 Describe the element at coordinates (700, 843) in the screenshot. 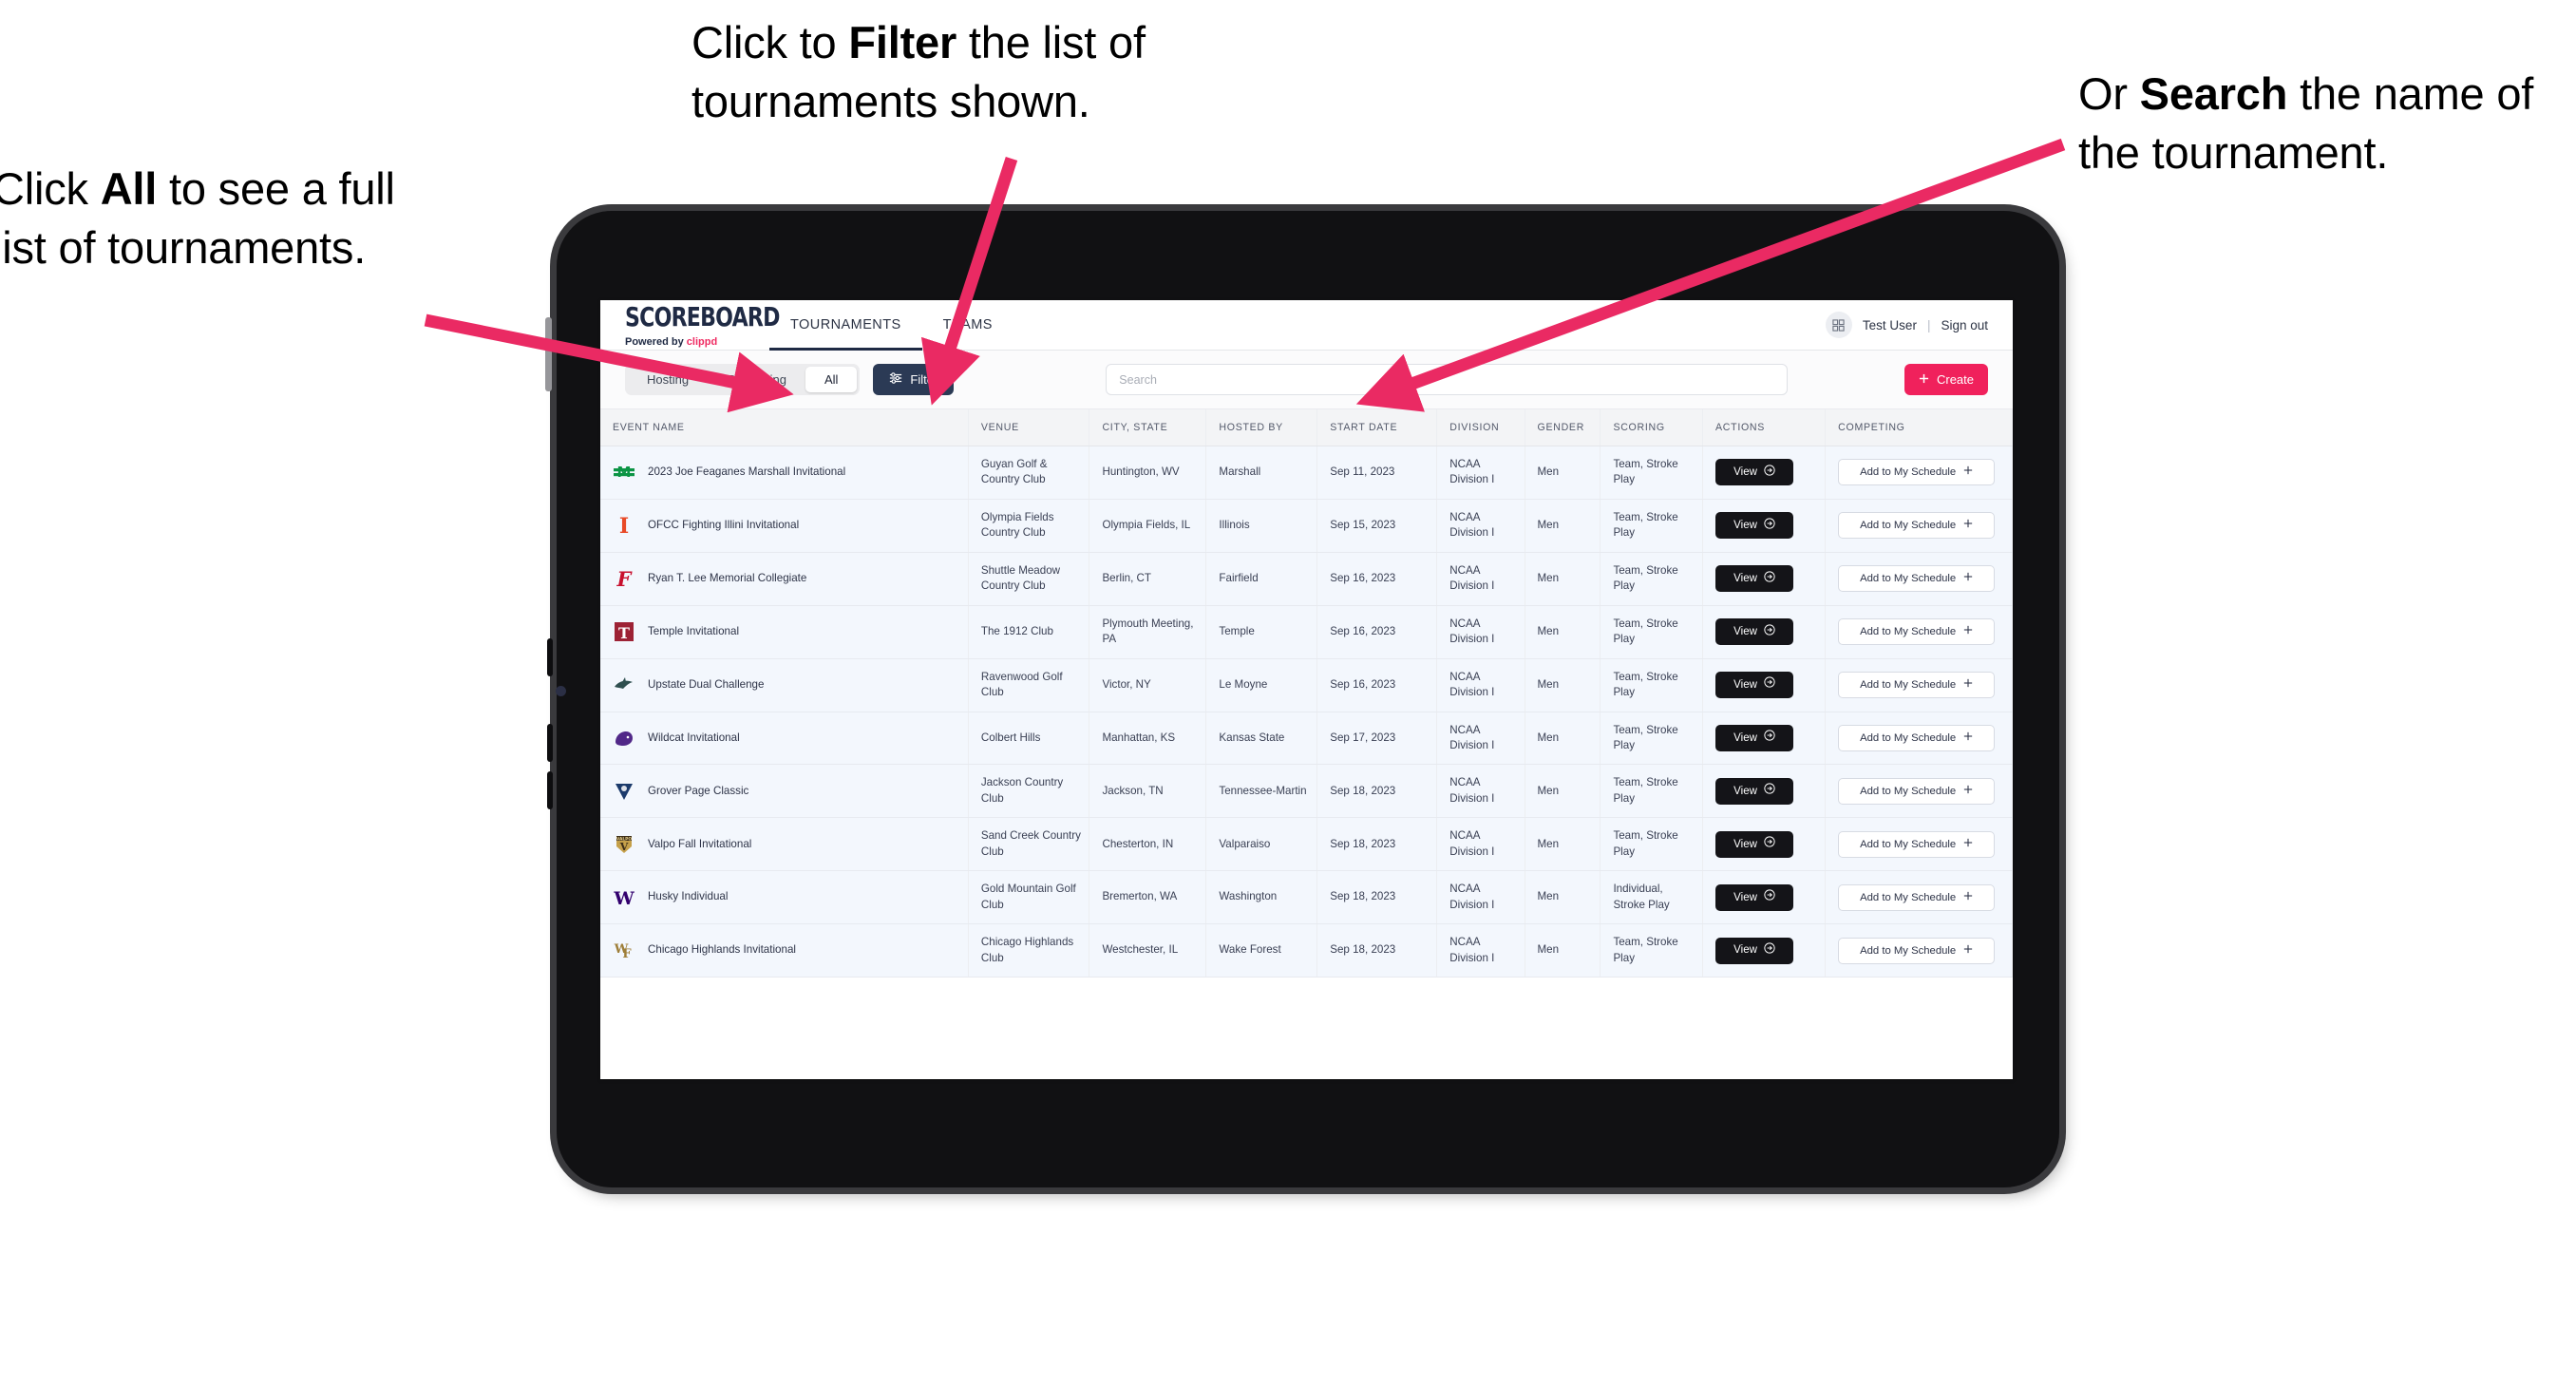

I see `event-name-label: Valpo Fall Invitational` at that location.